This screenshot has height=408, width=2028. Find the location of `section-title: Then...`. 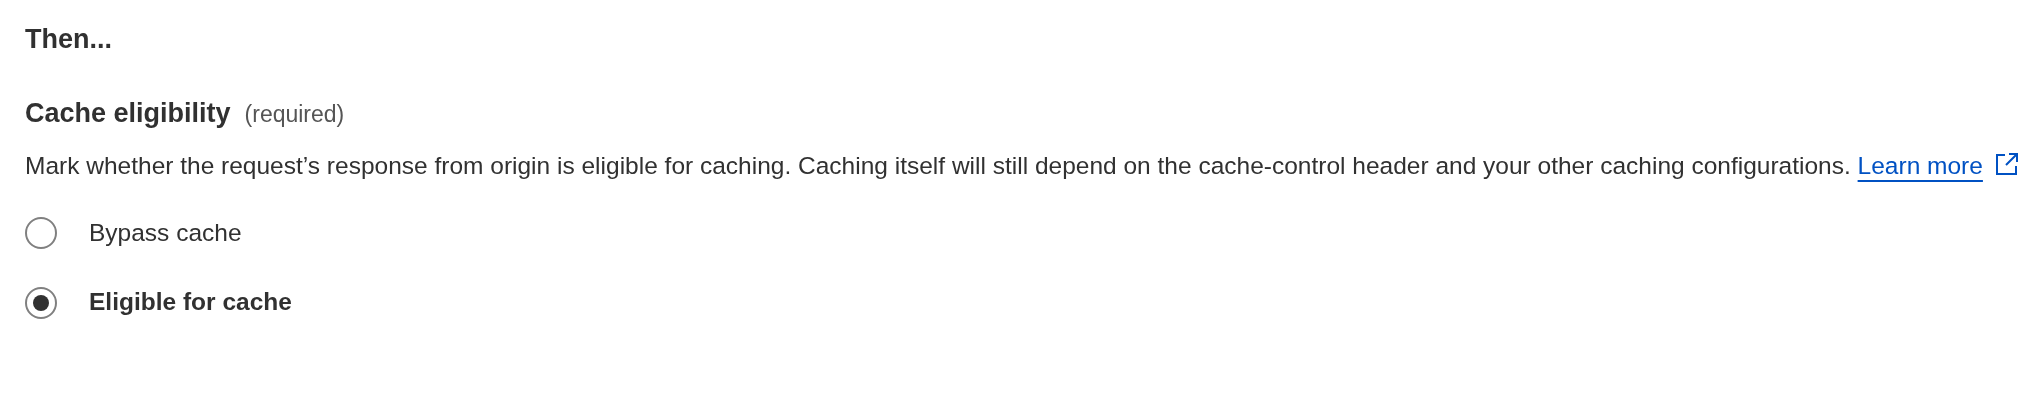

section-title: Then... is located at coordinates (69, 39).